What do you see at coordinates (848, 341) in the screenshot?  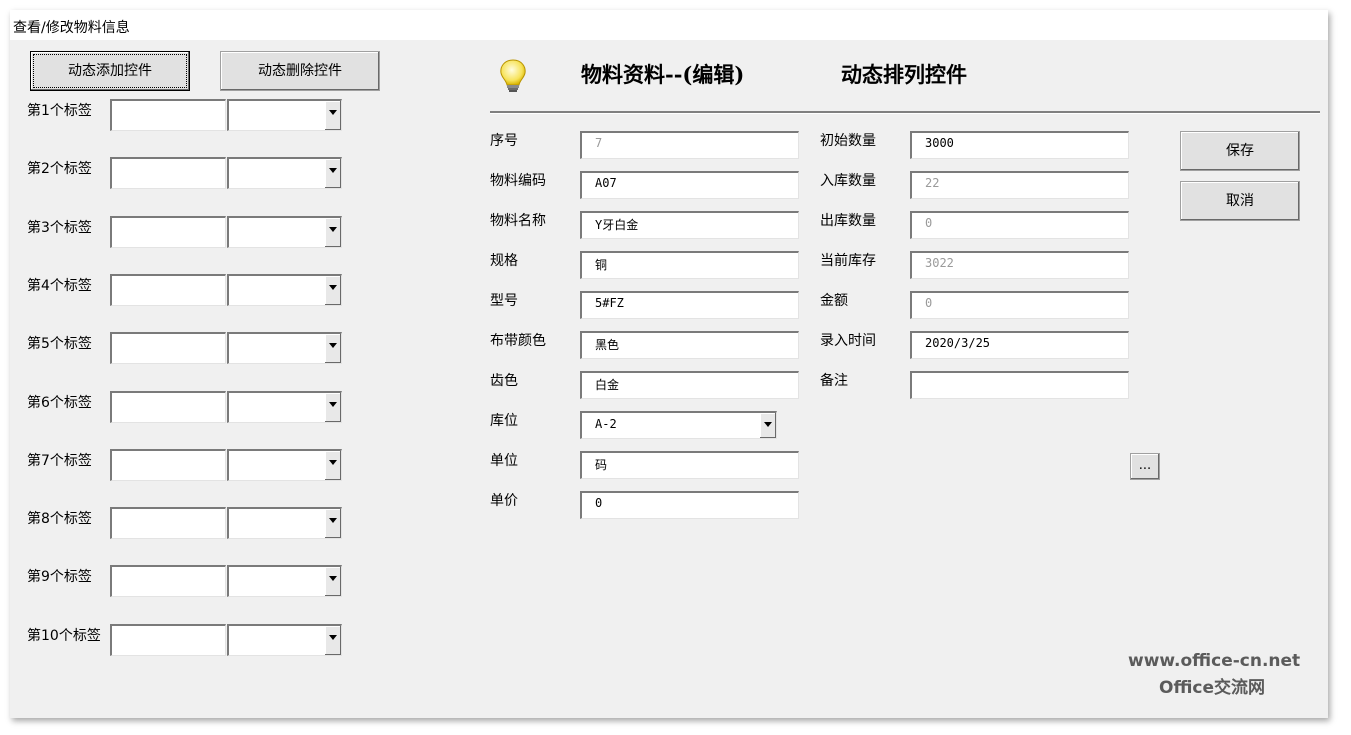 I see `field-label: 录入时间` at bounding box center [848, 341].